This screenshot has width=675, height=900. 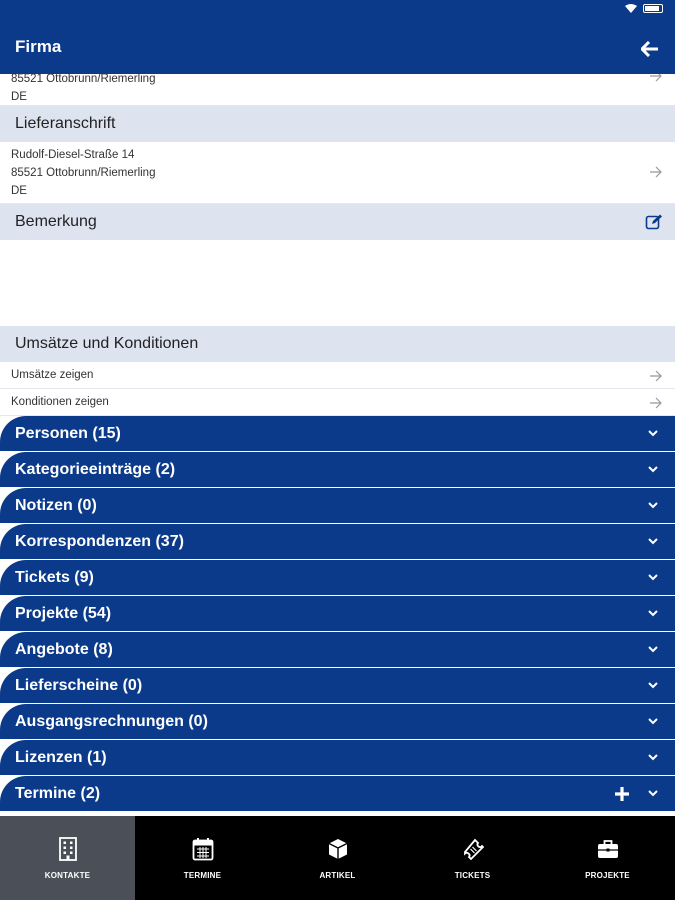 What do you see at coordinates (67, 848) in the screenshot?
I see `building-icon` at bounding box center [67, 848].